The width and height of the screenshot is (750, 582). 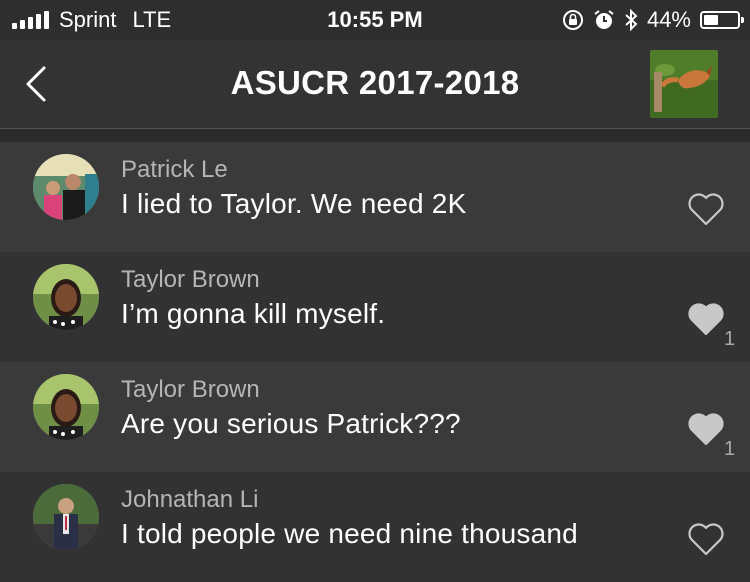 What do you see at coordinates (711, 20) in the screenshot?
I see `battery-fill` at bounding box center [711, 20].